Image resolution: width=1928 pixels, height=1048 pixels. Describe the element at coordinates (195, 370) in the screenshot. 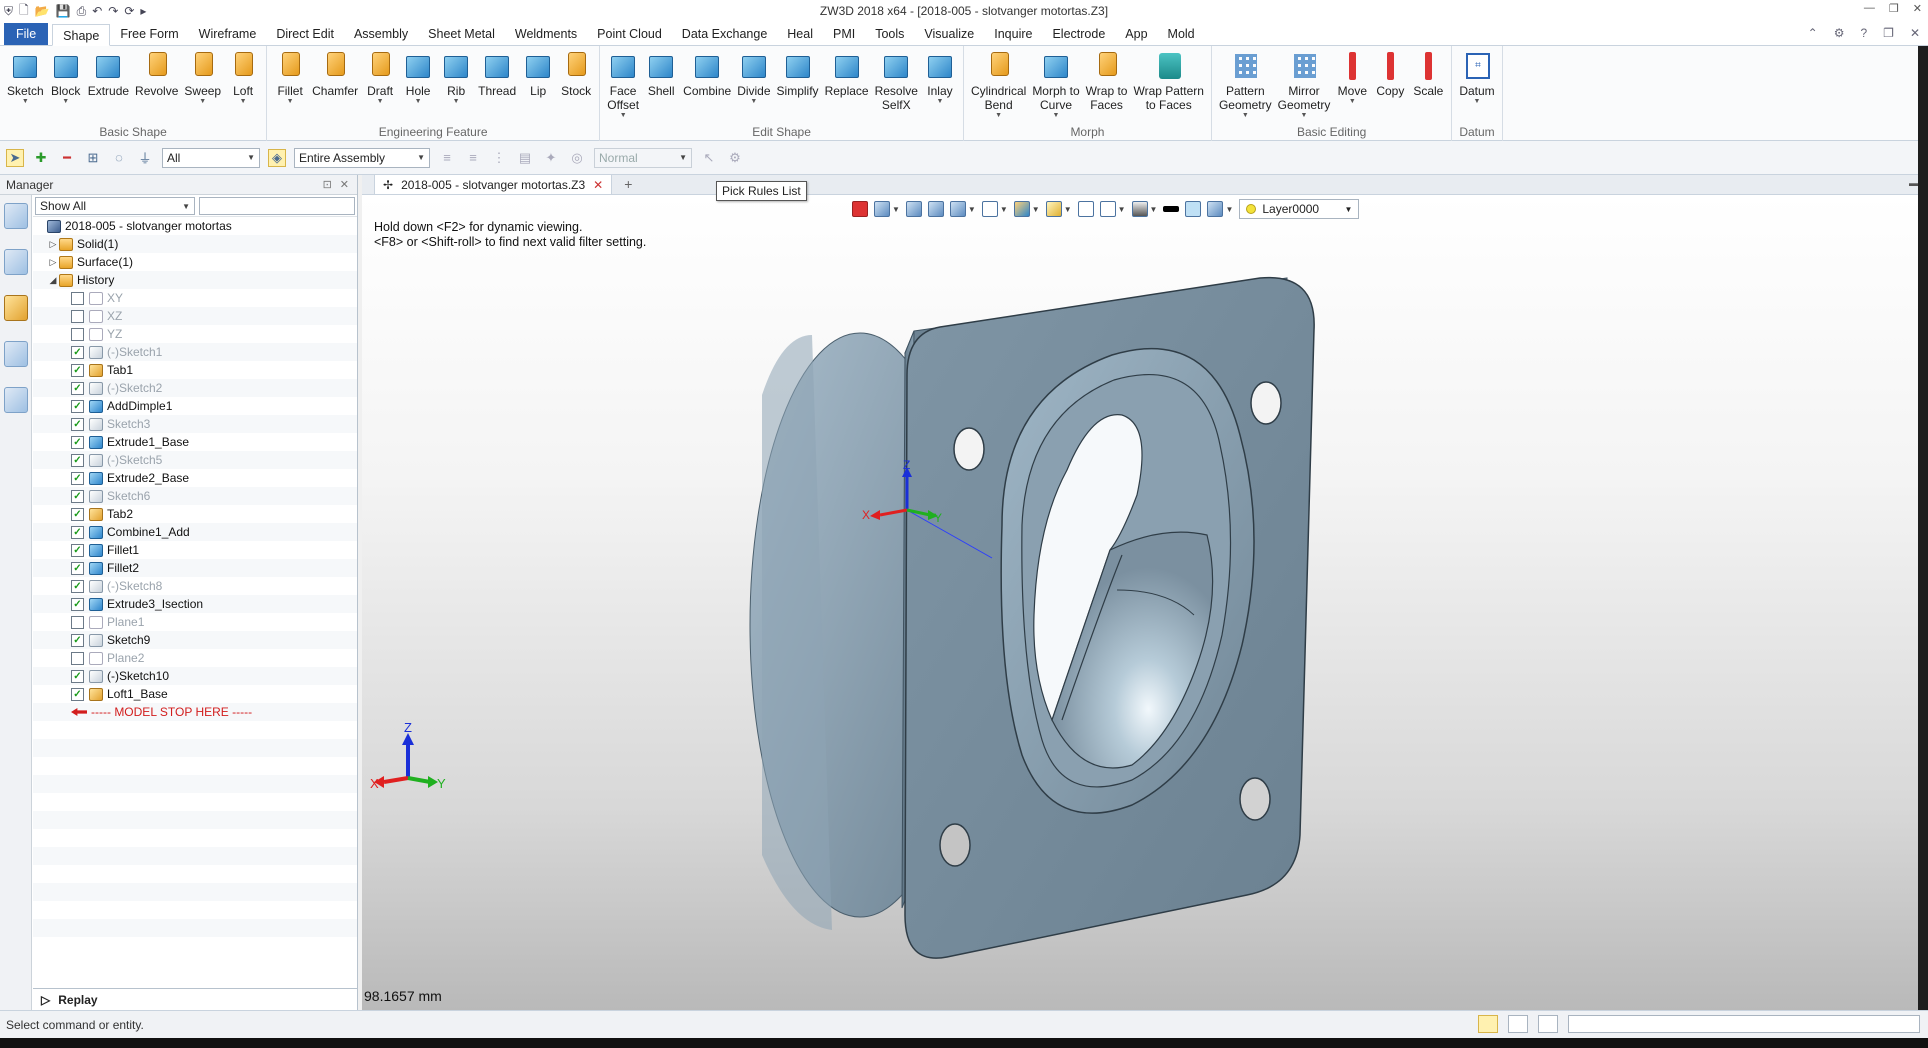

I see `tree-row: ✓ Tab1` at that location.